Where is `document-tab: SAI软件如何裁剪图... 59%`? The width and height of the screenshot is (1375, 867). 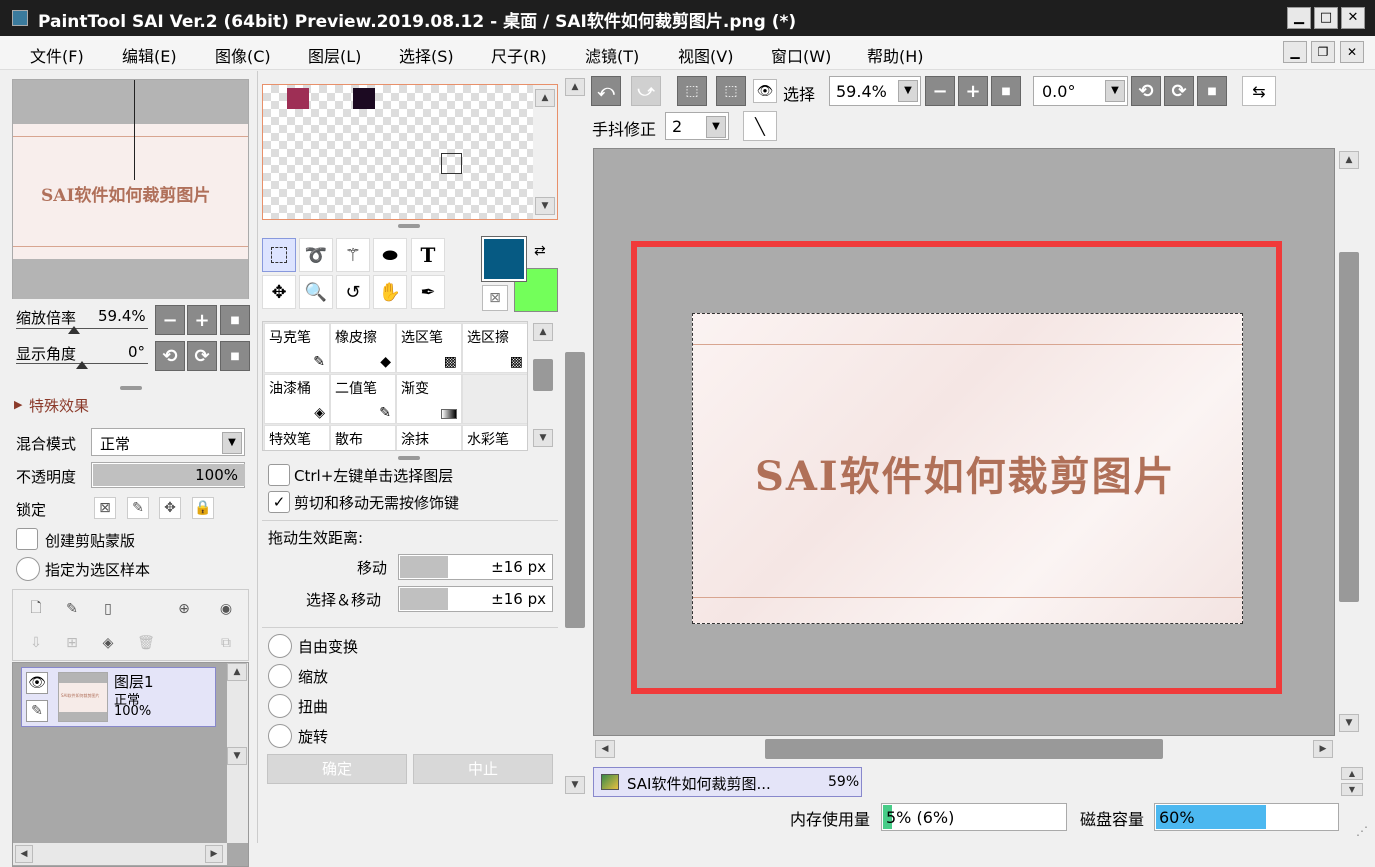
document-tab: SAI软件如何裁剪图... 59% is located at coordinates (727, 782).